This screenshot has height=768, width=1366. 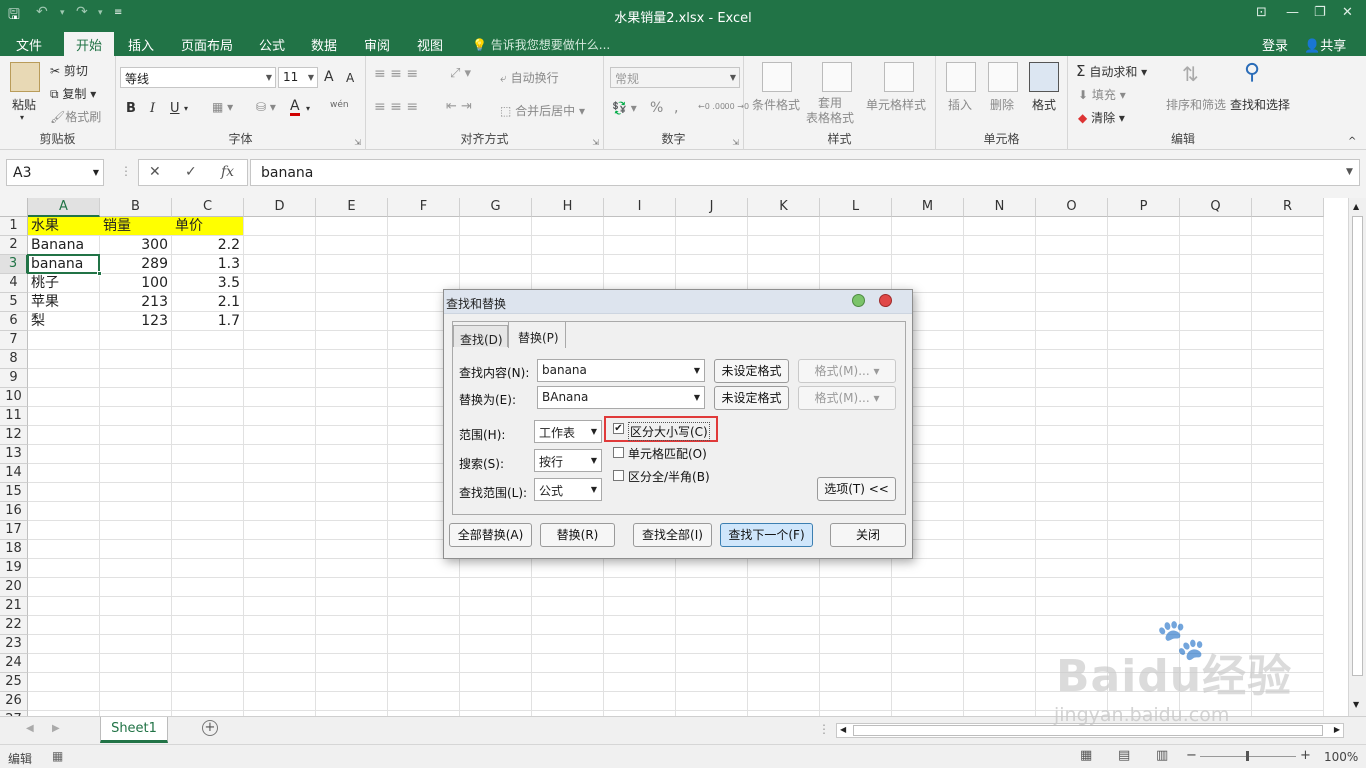 I want to click on tab-review: 审阅, so click(x=377, y=44).